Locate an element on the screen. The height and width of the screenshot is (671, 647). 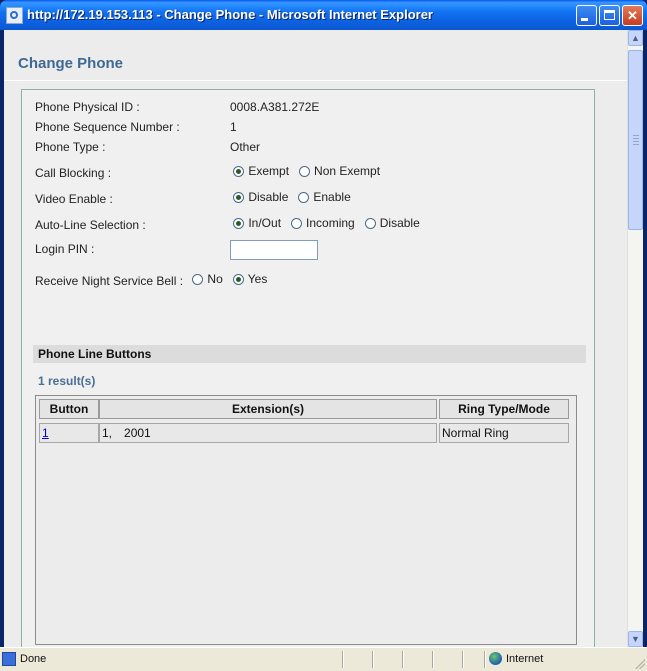
line-buttons-section-title: Phone Line Buttons is located at coordinates (309, 354).